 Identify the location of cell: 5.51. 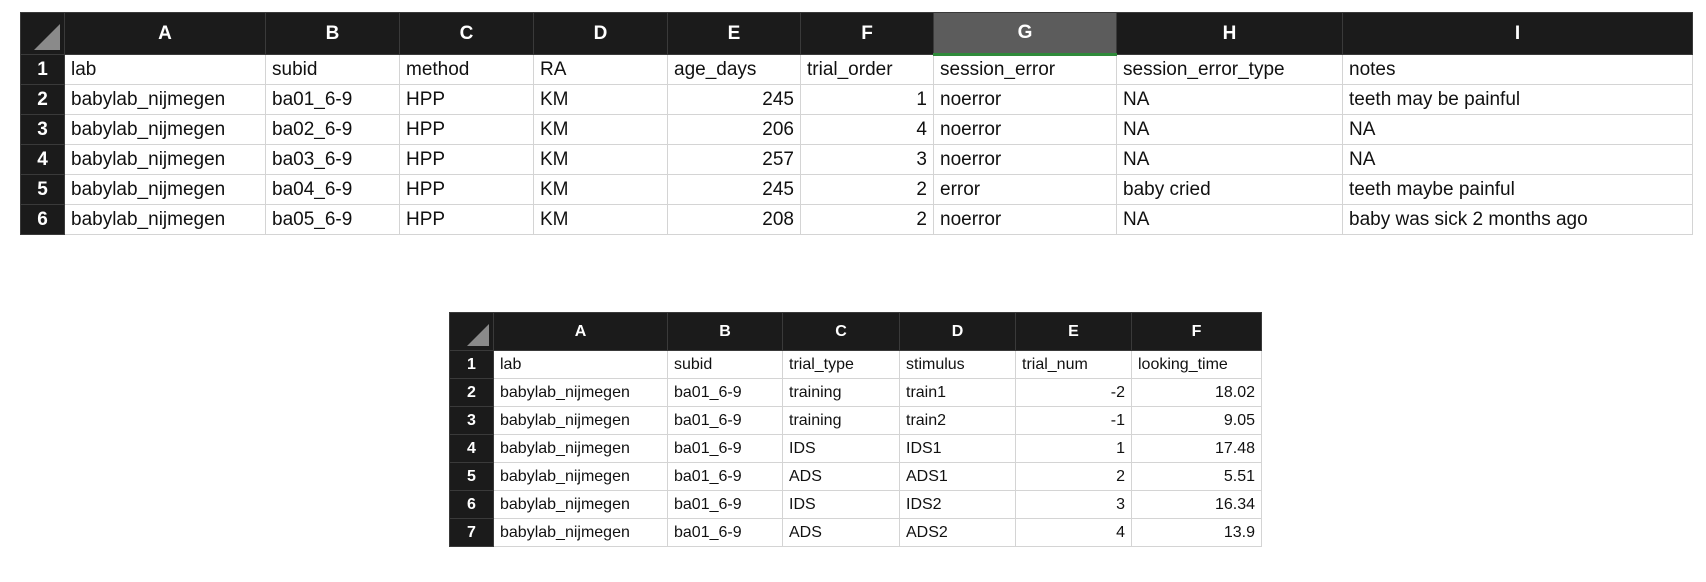
(1196, 476).